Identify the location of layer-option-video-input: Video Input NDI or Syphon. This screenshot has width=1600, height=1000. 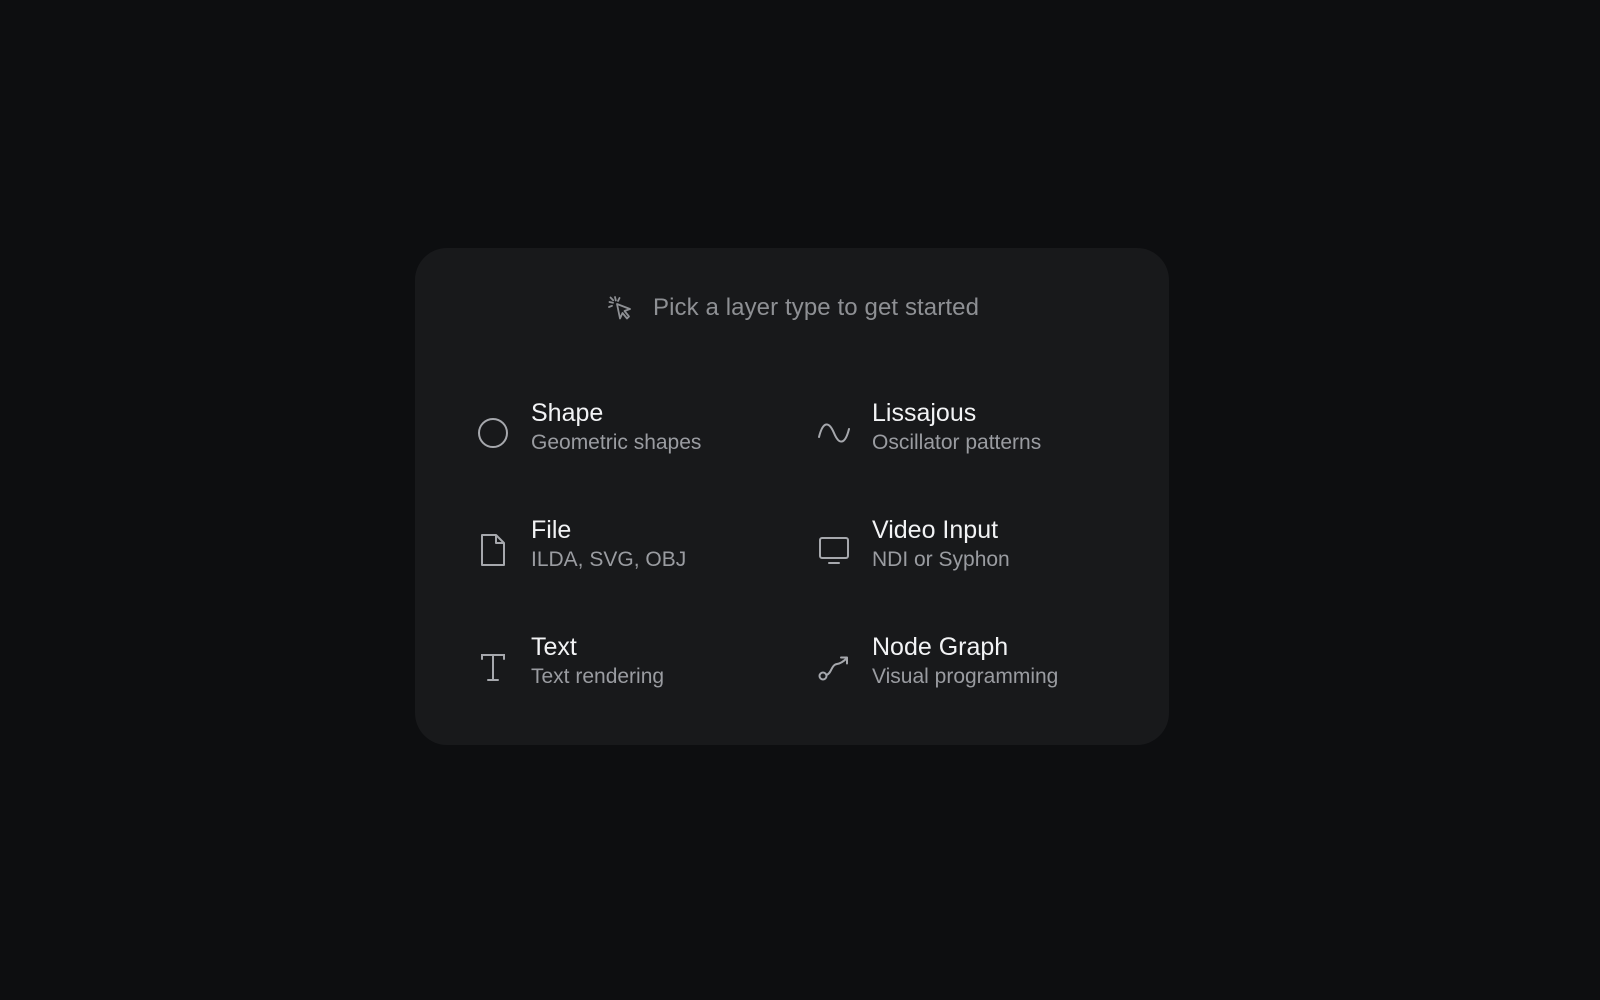
(972, 545).